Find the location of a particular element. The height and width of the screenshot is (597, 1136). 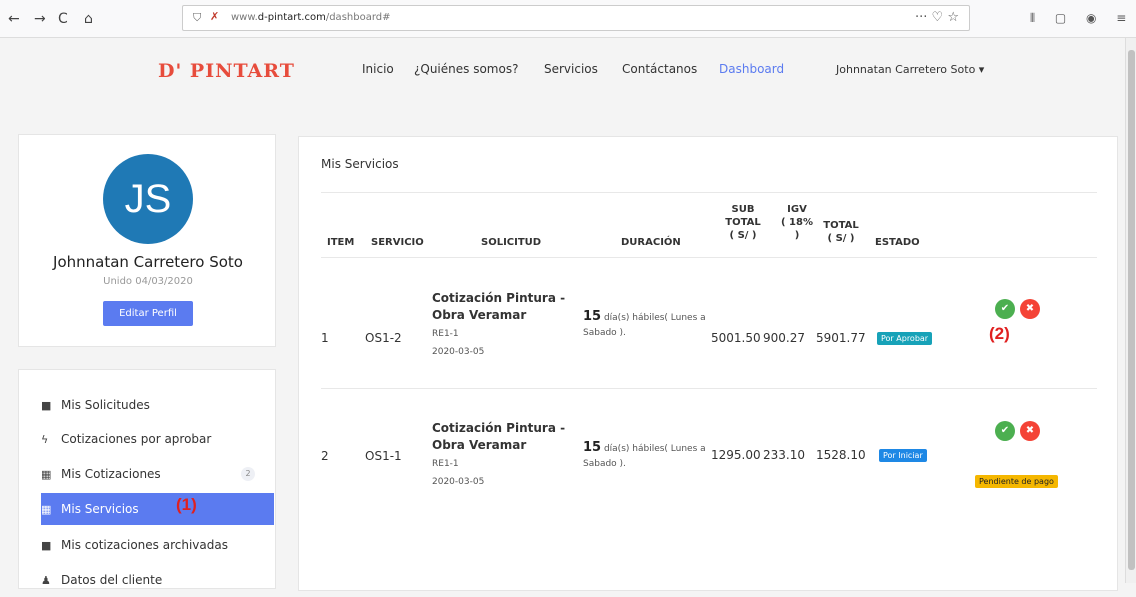

sidebar-item-cotizaciones-archivadas: ■ Mis cotizaciones archivadas is located at coordinates (159, 545).